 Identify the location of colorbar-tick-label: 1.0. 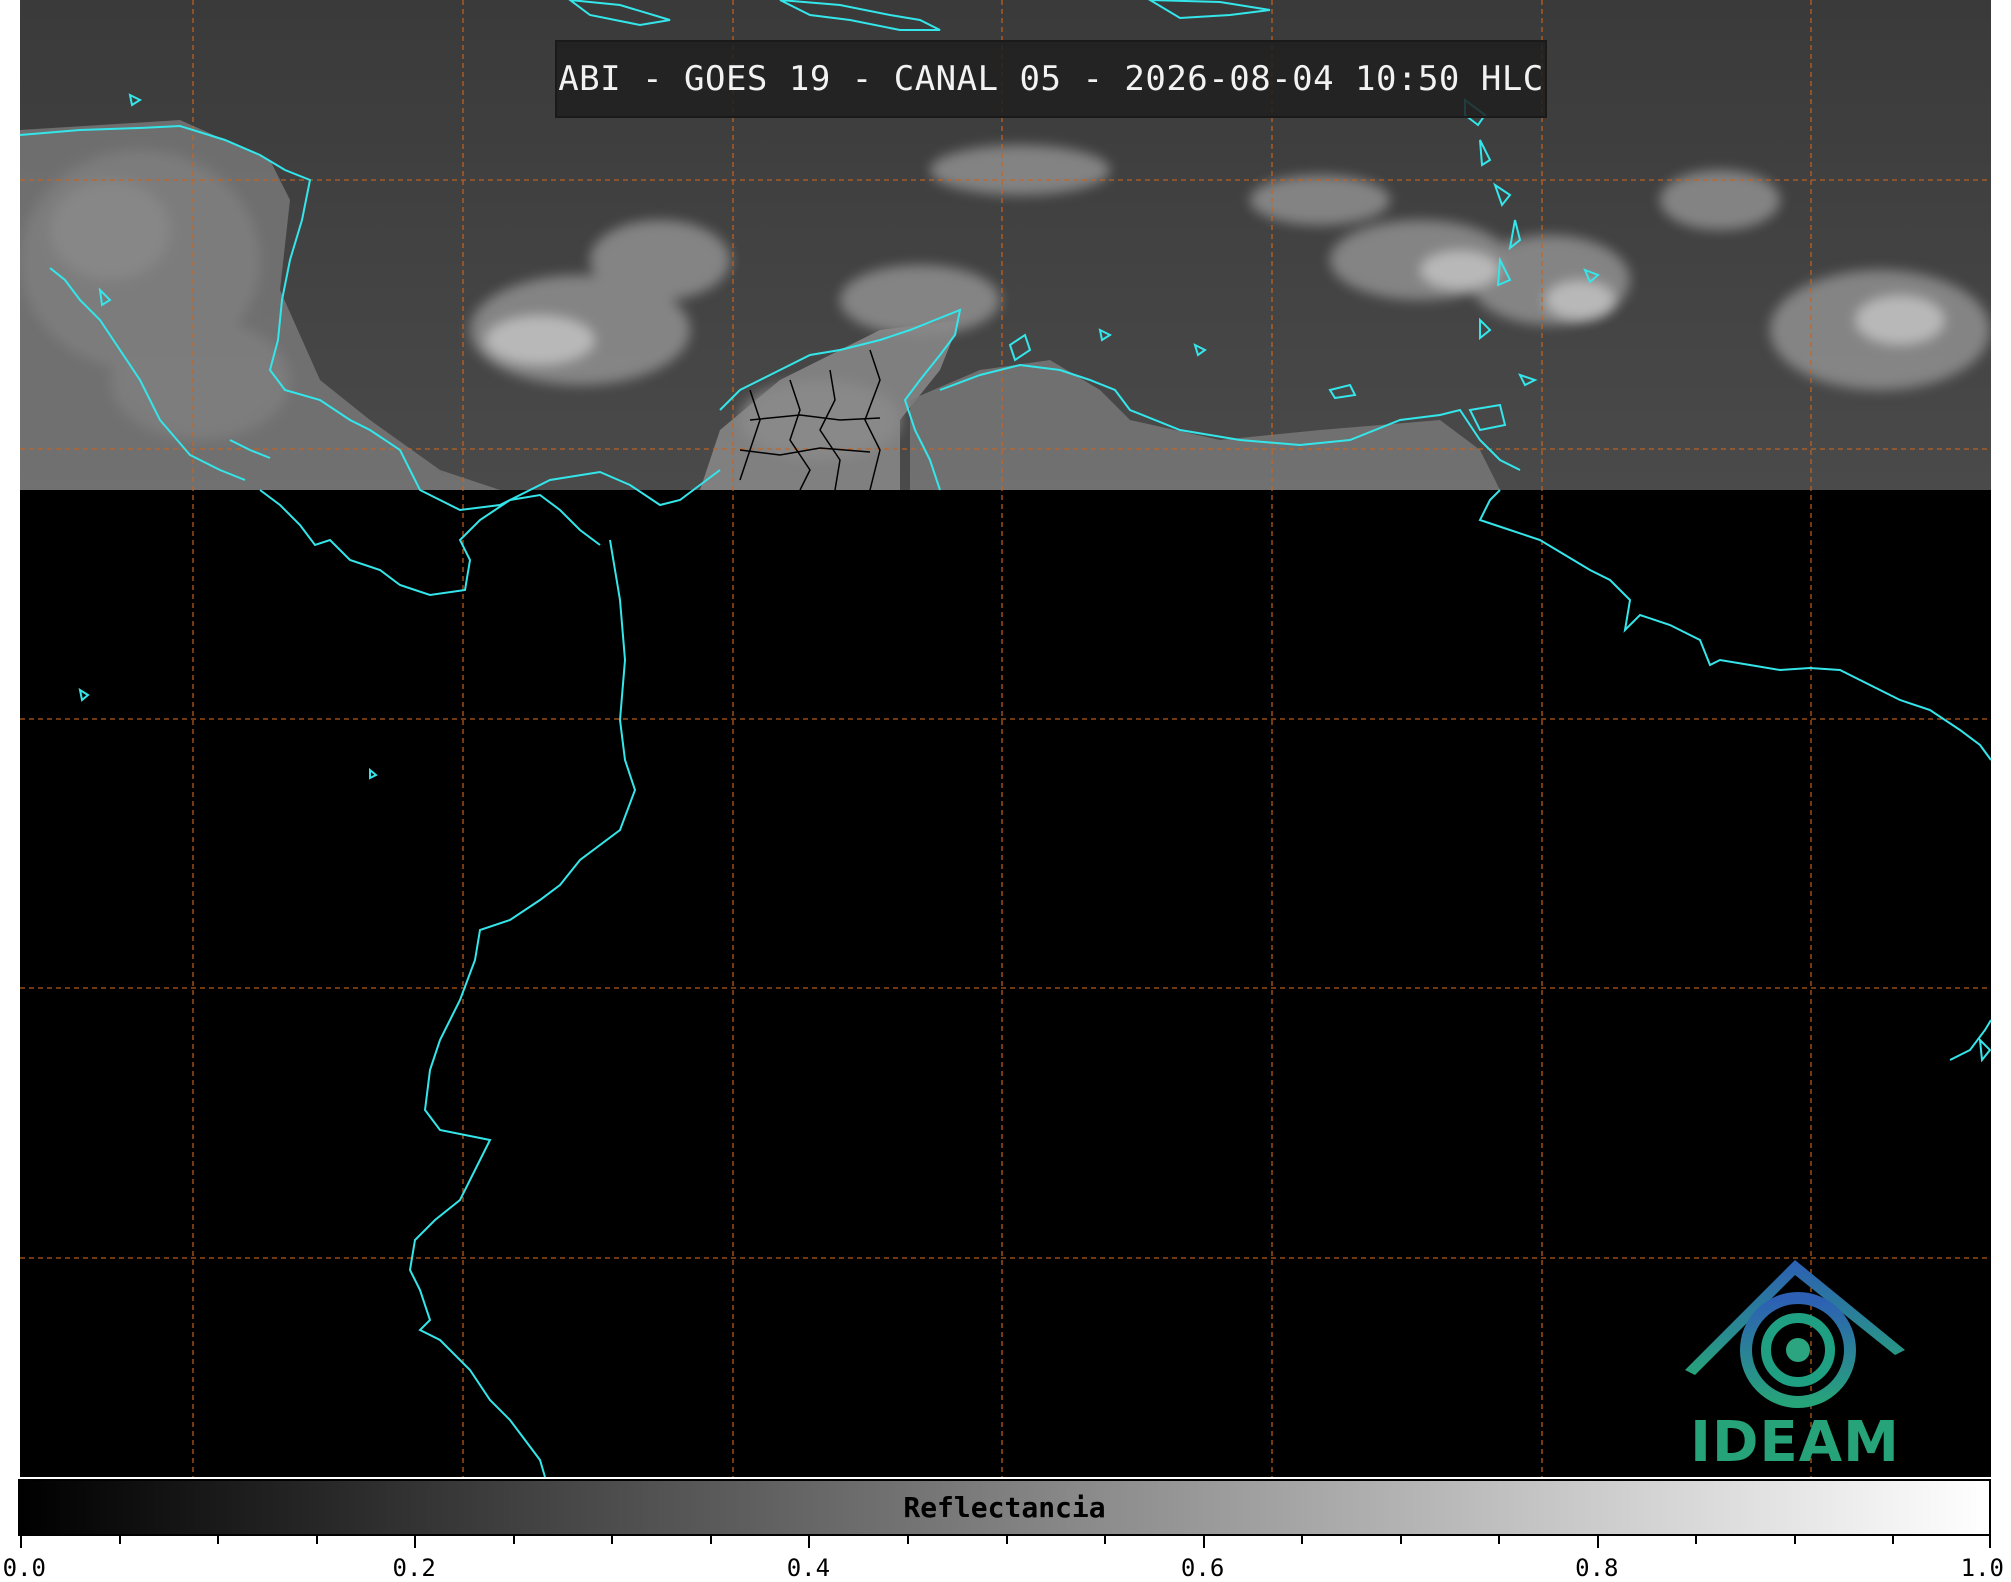
(1982, 1568).